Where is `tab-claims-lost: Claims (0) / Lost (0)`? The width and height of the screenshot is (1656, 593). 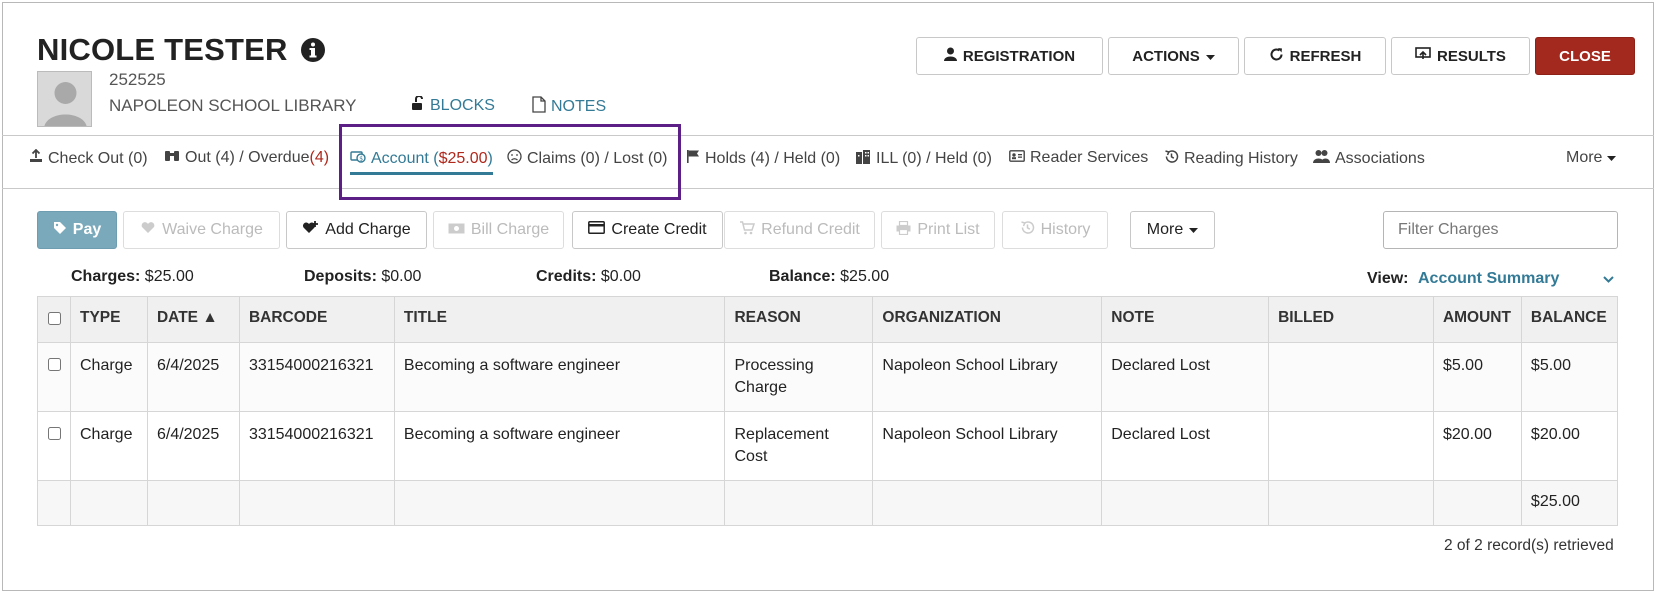 tab-claims-lost: Claims (0) / Lost (0) is located at coordinates (587, 159).